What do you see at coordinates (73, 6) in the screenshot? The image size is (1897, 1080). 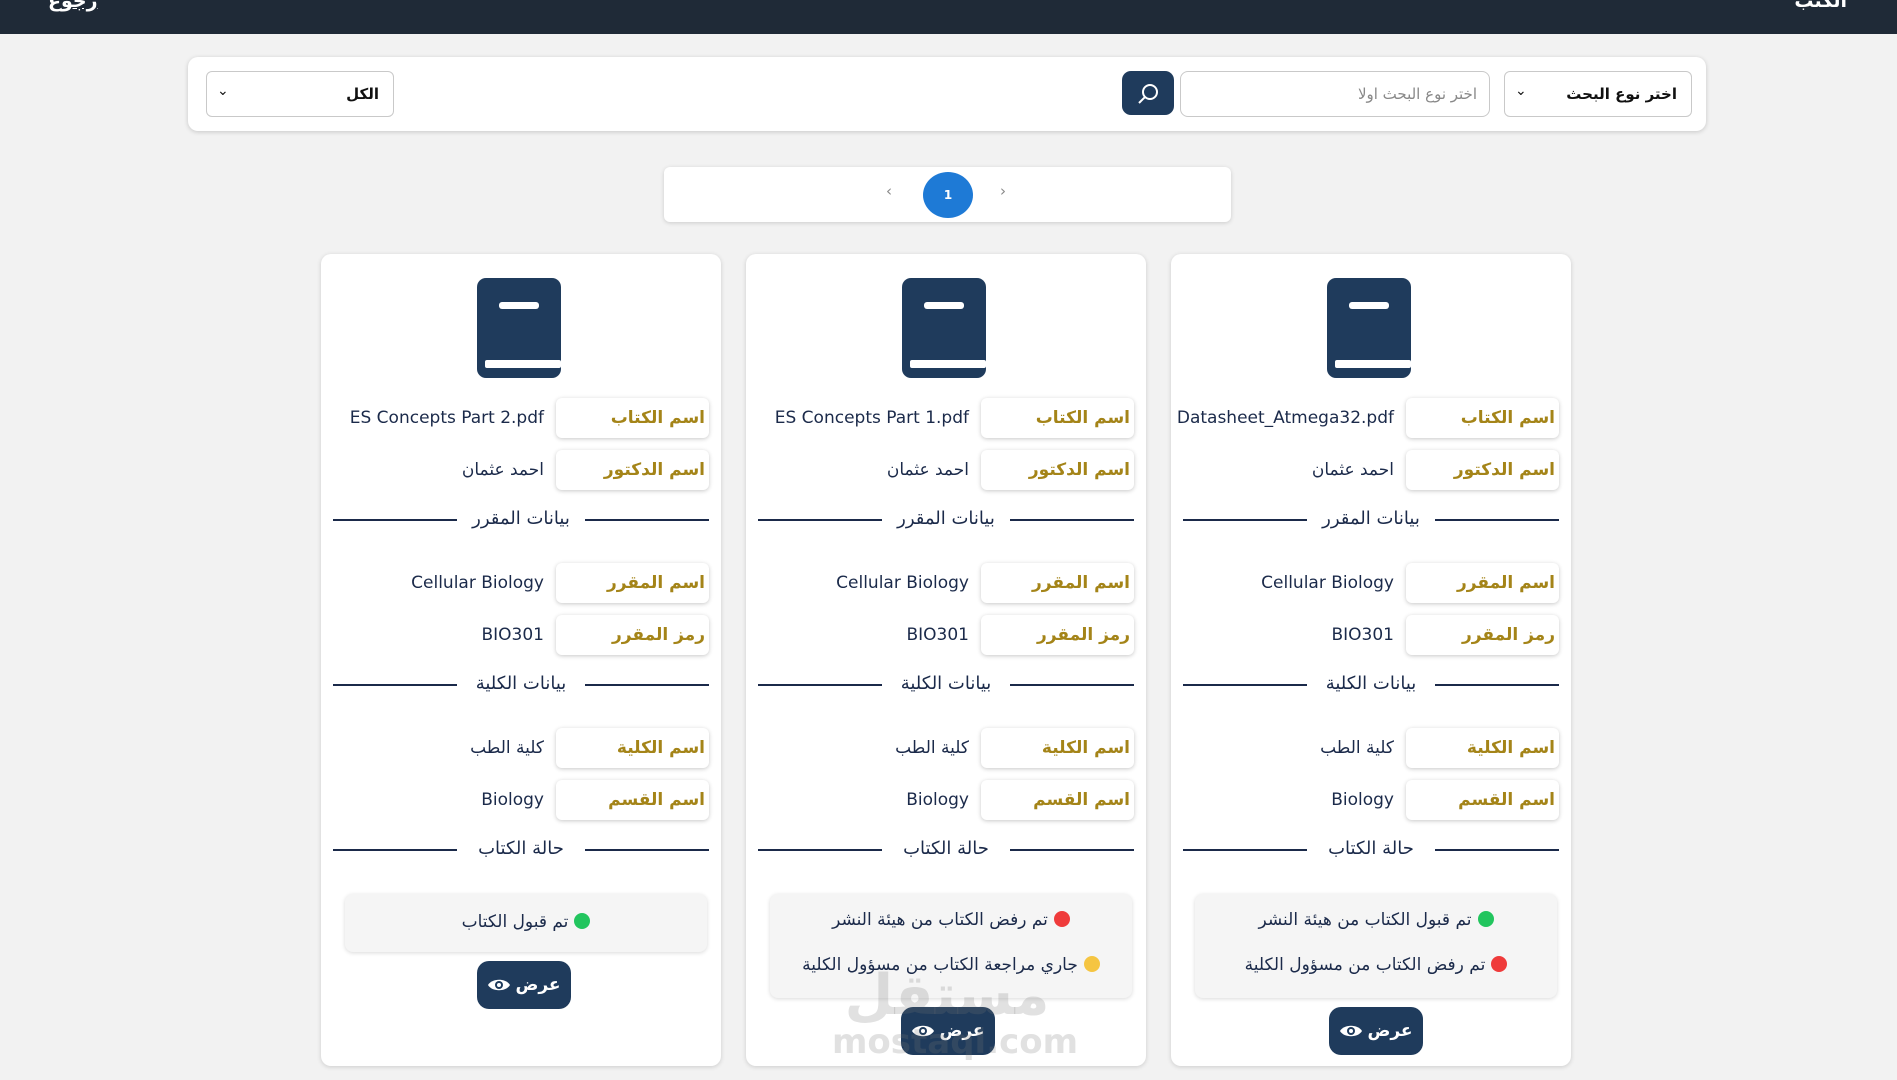 I see `back-link: رجوع` at bounding box center [73, 6].